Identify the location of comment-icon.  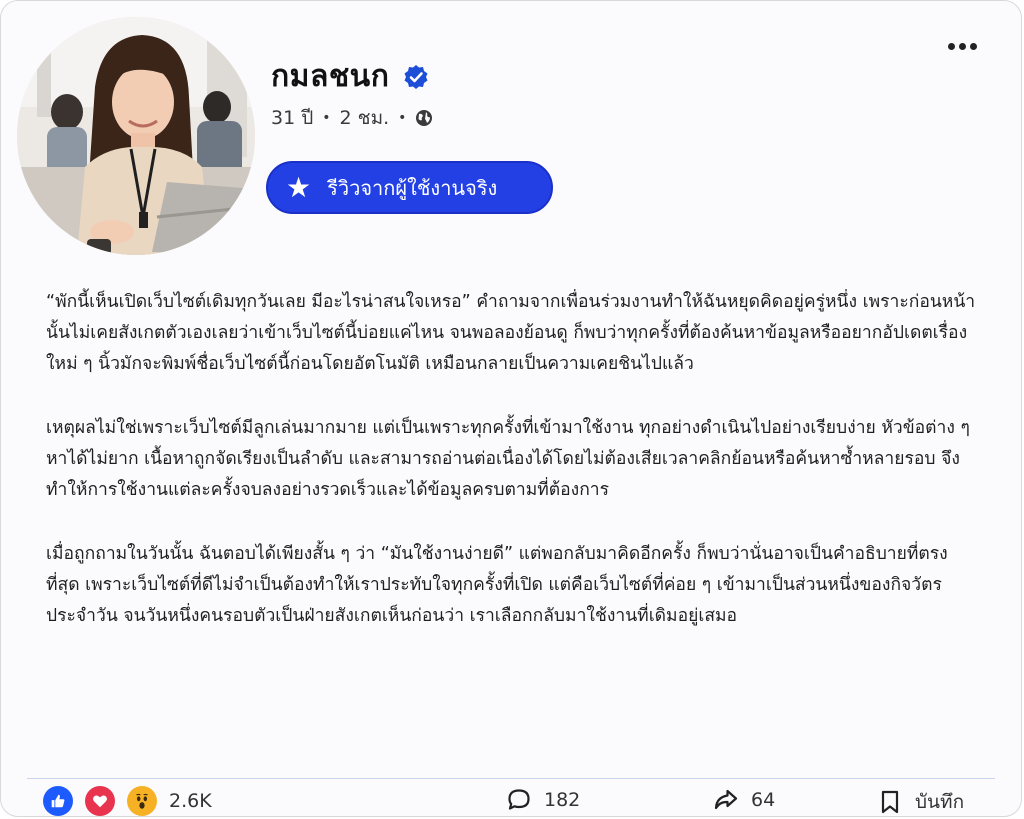
(519, 799).